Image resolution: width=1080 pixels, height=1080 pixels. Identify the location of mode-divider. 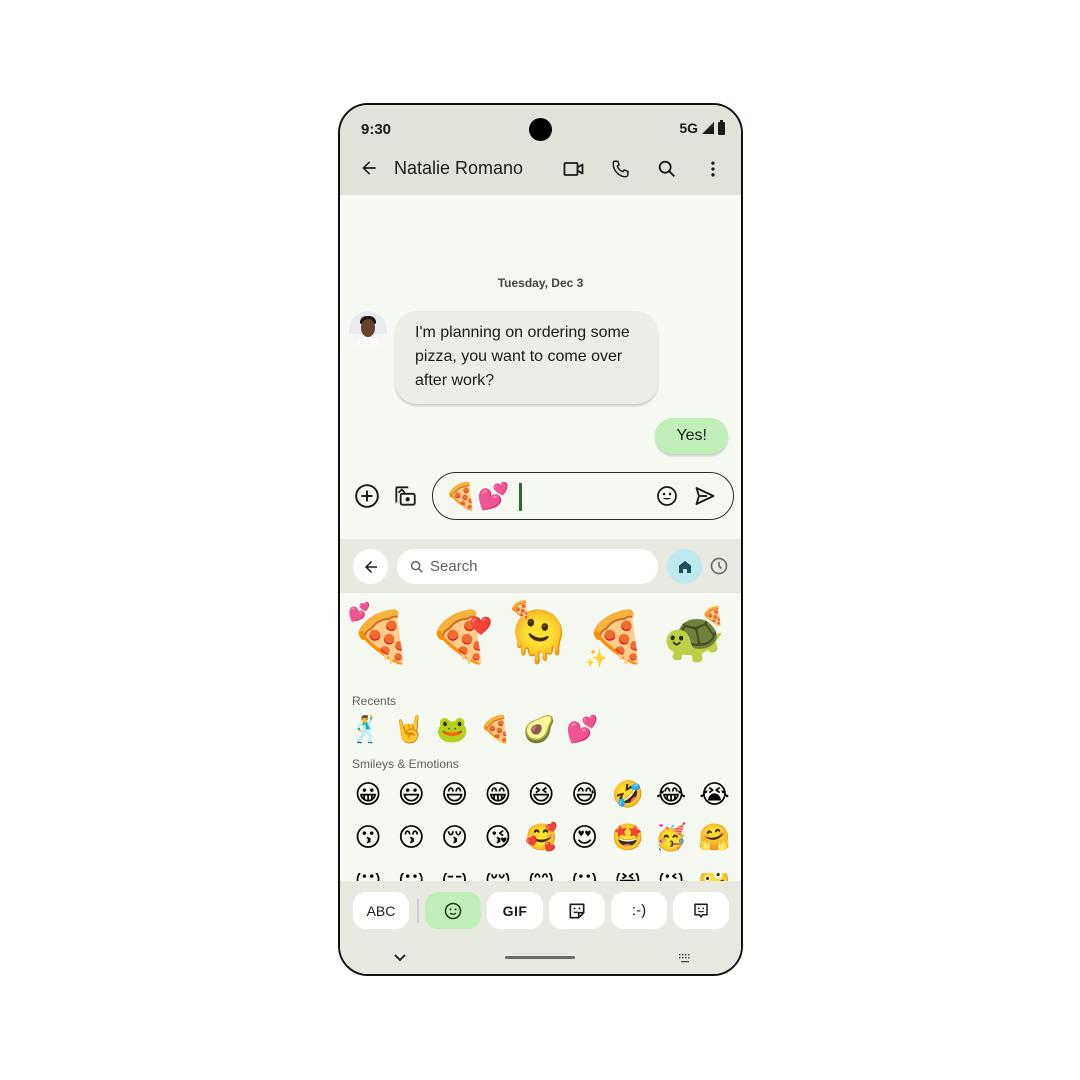
(418, 911).